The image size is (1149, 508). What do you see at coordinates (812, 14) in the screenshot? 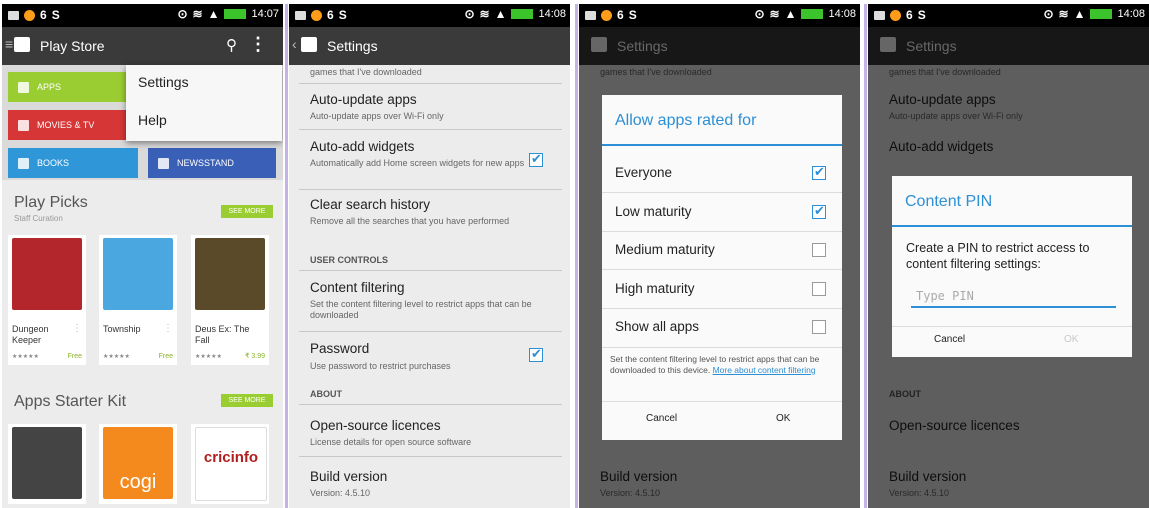
I see `battery-icon` at bounding box center [812, 14].